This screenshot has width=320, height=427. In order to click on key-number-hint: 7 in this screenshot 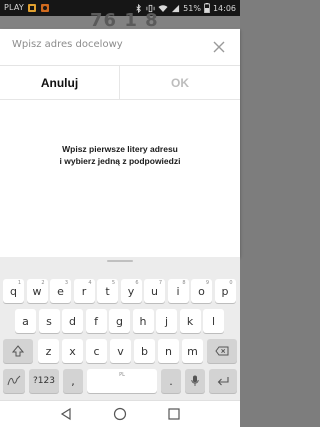, I will do `click(160, 283)`.